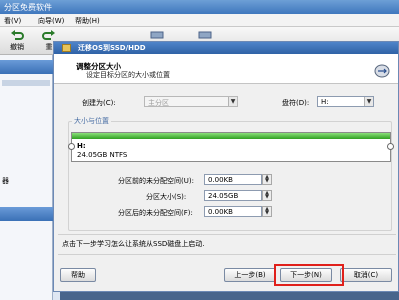  I want to click on redo-icon, so click(48, 35).